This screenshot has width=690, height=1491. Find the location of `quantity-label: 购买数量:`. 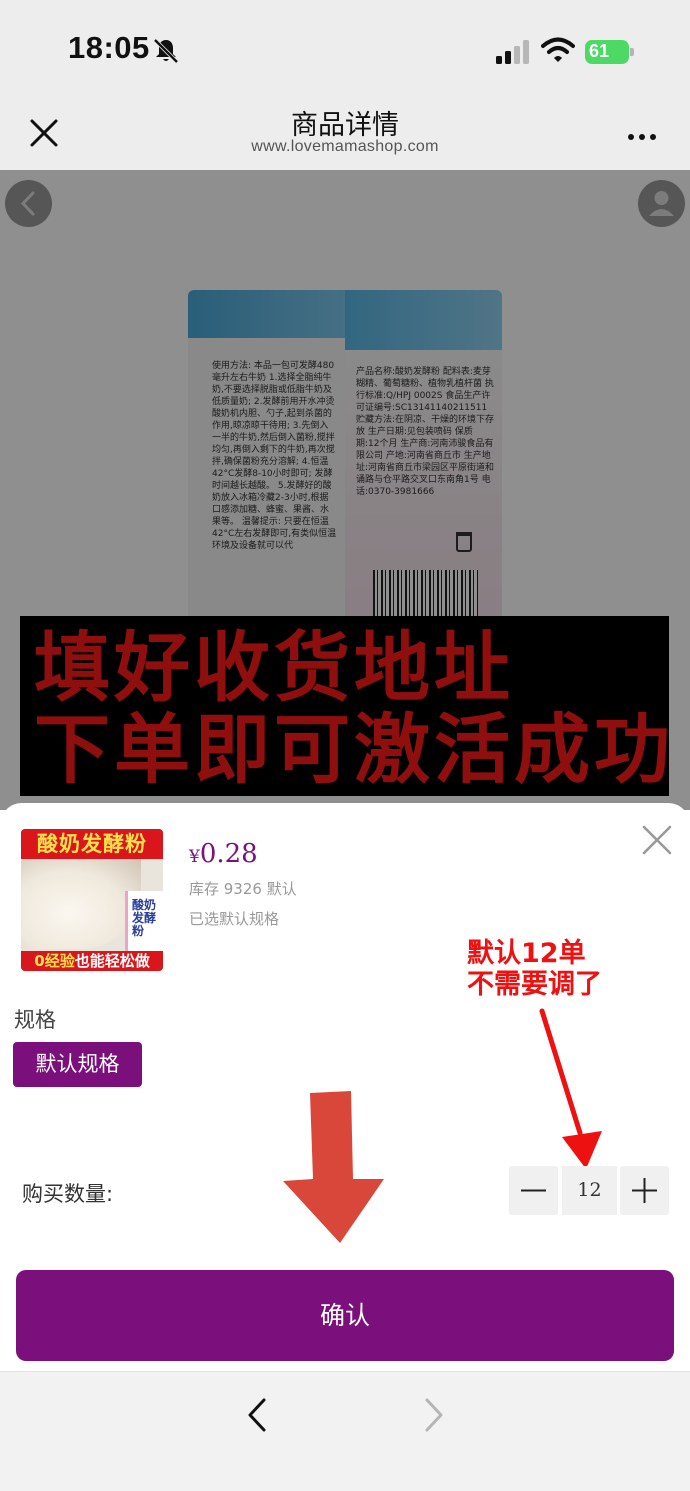

quantity-label: 购买数量: is located at coordinates (68, 1194).